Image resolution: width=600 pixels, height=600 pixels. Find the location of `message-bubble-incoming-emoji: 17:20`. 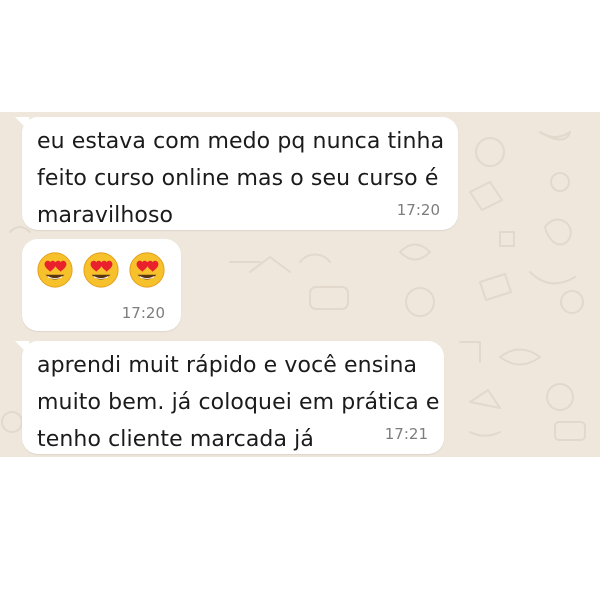

message-bubble-incoming-emoji: 17:20 is located at coordinates (101, 285).